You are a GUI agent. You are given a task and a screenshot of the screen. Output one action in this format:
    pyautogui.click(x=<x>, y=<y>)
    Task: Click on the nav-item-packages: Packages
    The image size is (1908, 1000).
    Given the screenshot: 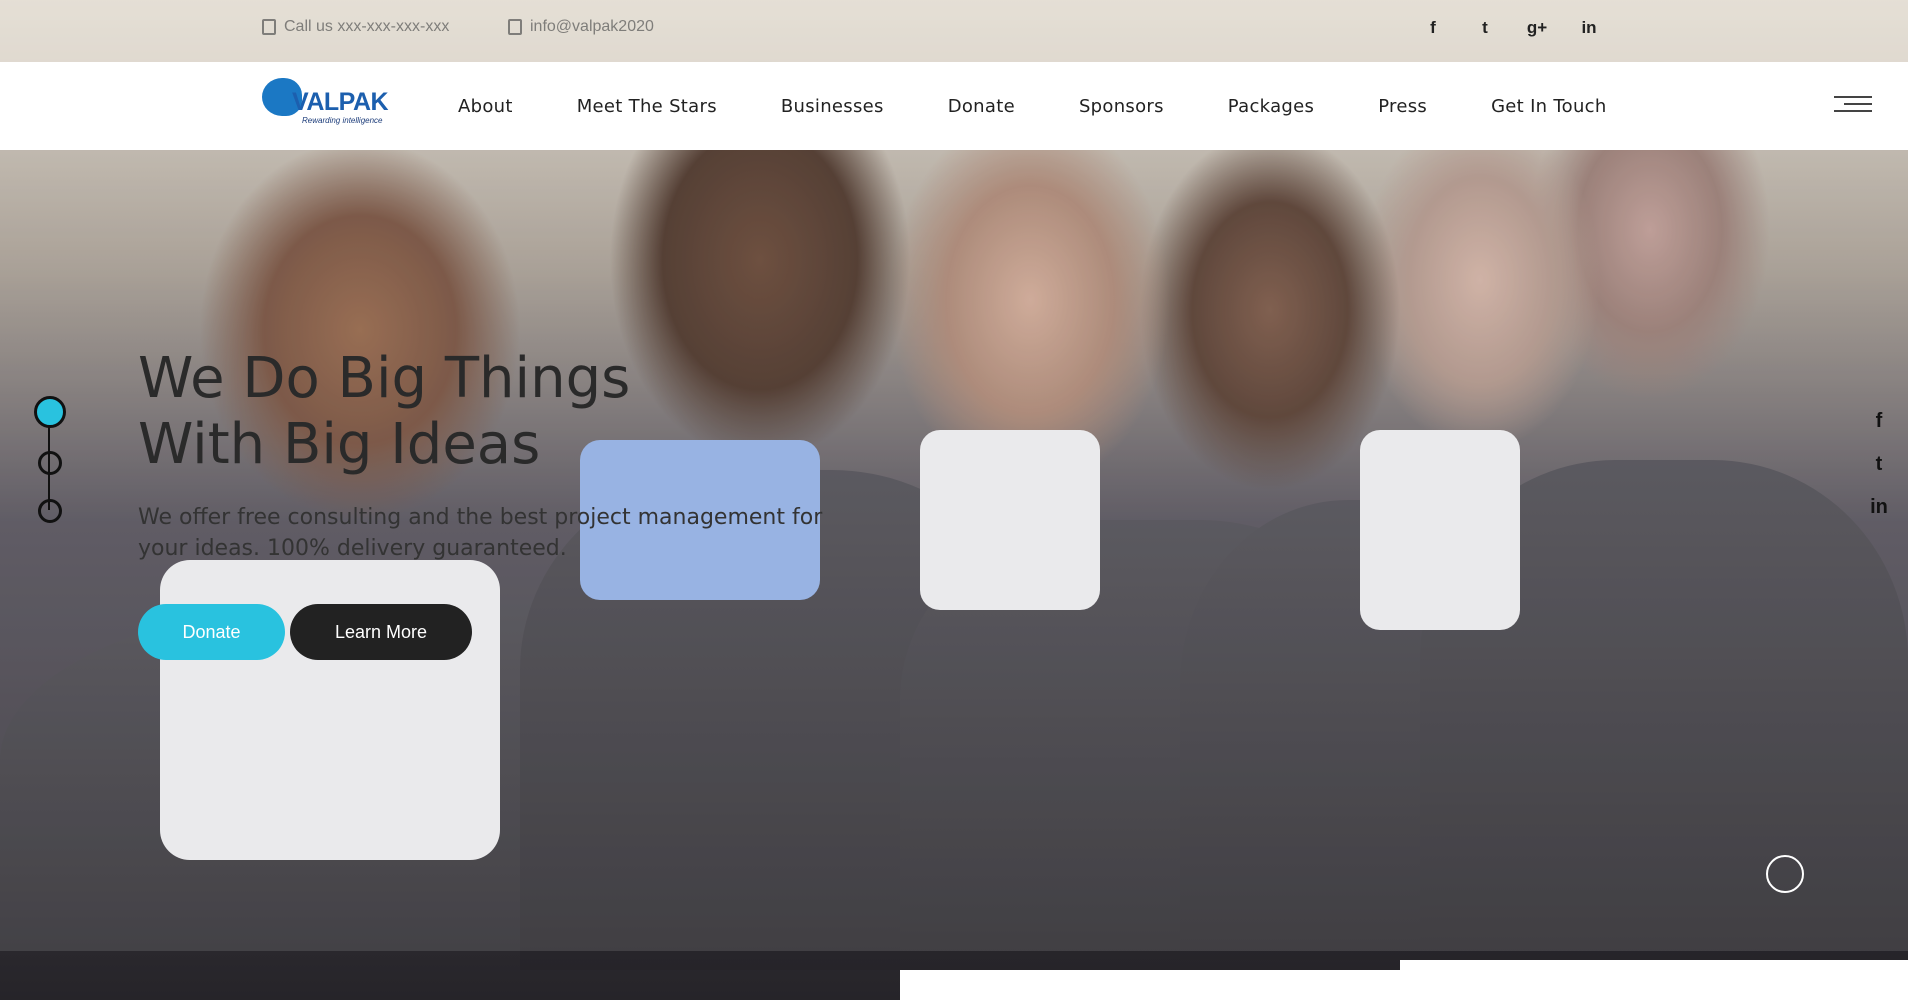 What is the action you would take?
    pyautogui.click(x=1271, y=106)
    